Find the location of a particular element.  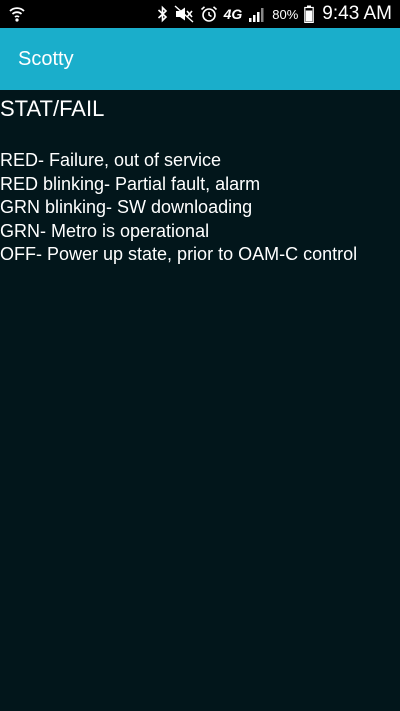

status-bar: 4G 80% 9:43 AM is located at coordinates (200, 14).